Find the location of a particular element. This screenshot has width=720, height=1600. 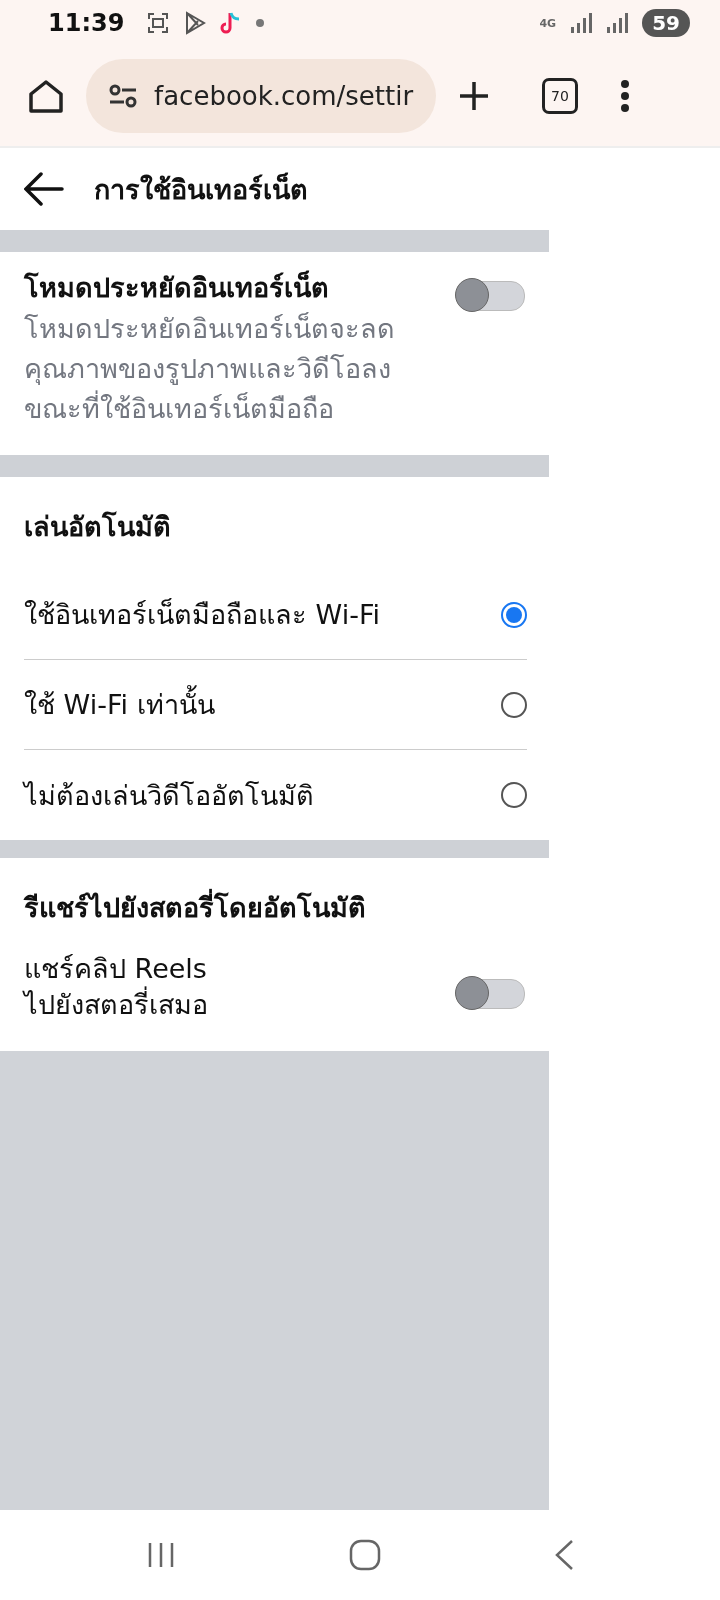

page-title: การใช้อินเทอร์เน็ต is located at coordinates (201, 189).